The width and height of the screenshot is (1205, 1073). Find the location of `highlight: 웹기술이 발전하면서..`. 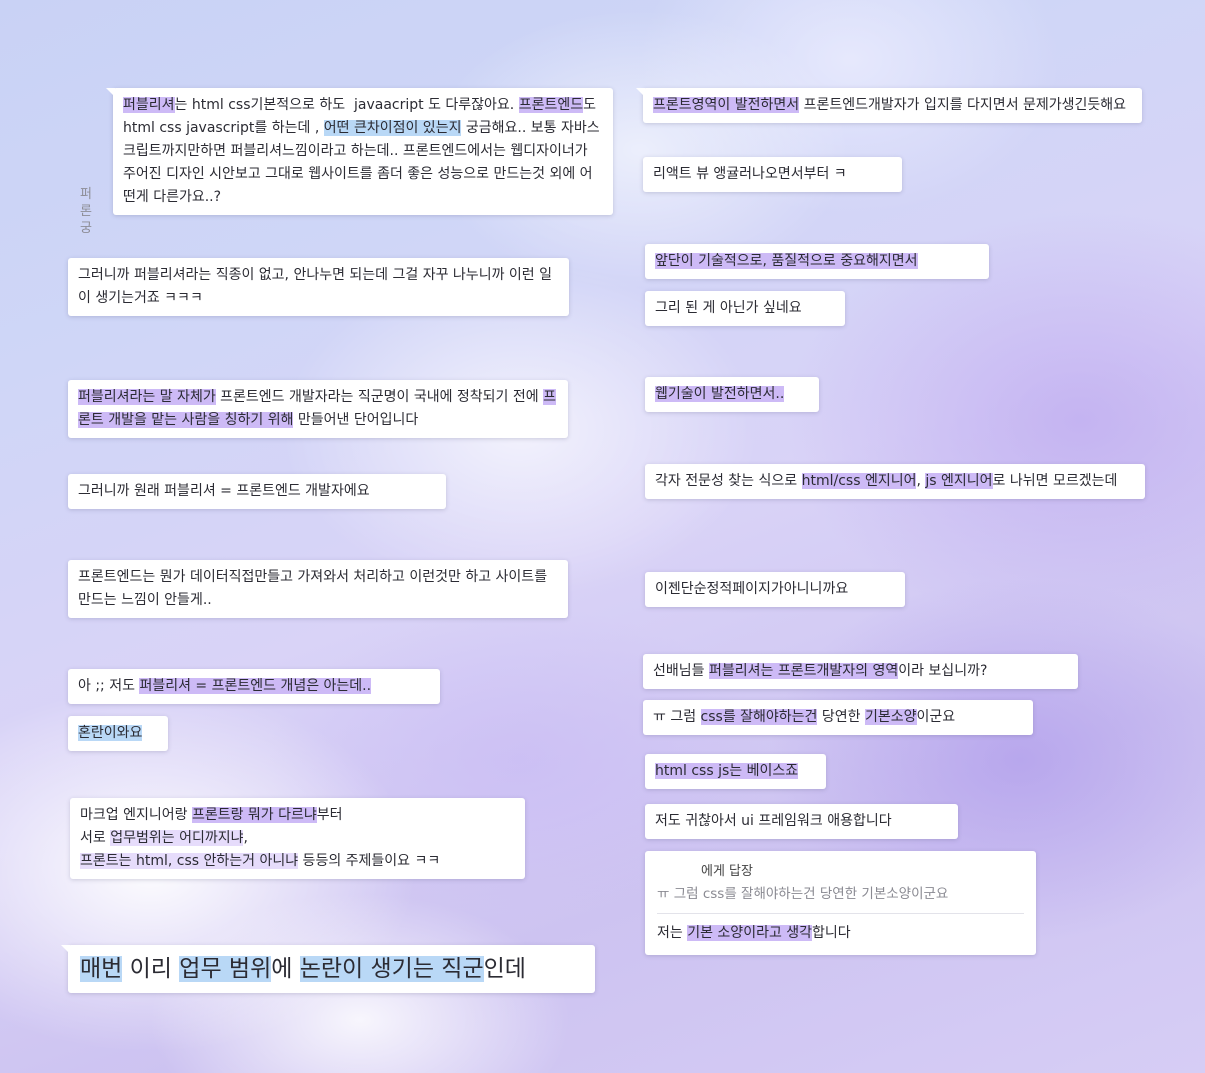

highlight: 웹기술이 발전하면서.. is located at coordinates (720, 394).